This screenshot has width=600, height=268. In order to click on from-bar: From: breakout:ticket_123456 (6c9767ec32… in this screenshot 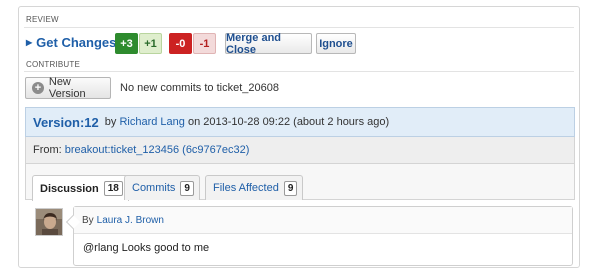, I will do `click(300, 150)`.